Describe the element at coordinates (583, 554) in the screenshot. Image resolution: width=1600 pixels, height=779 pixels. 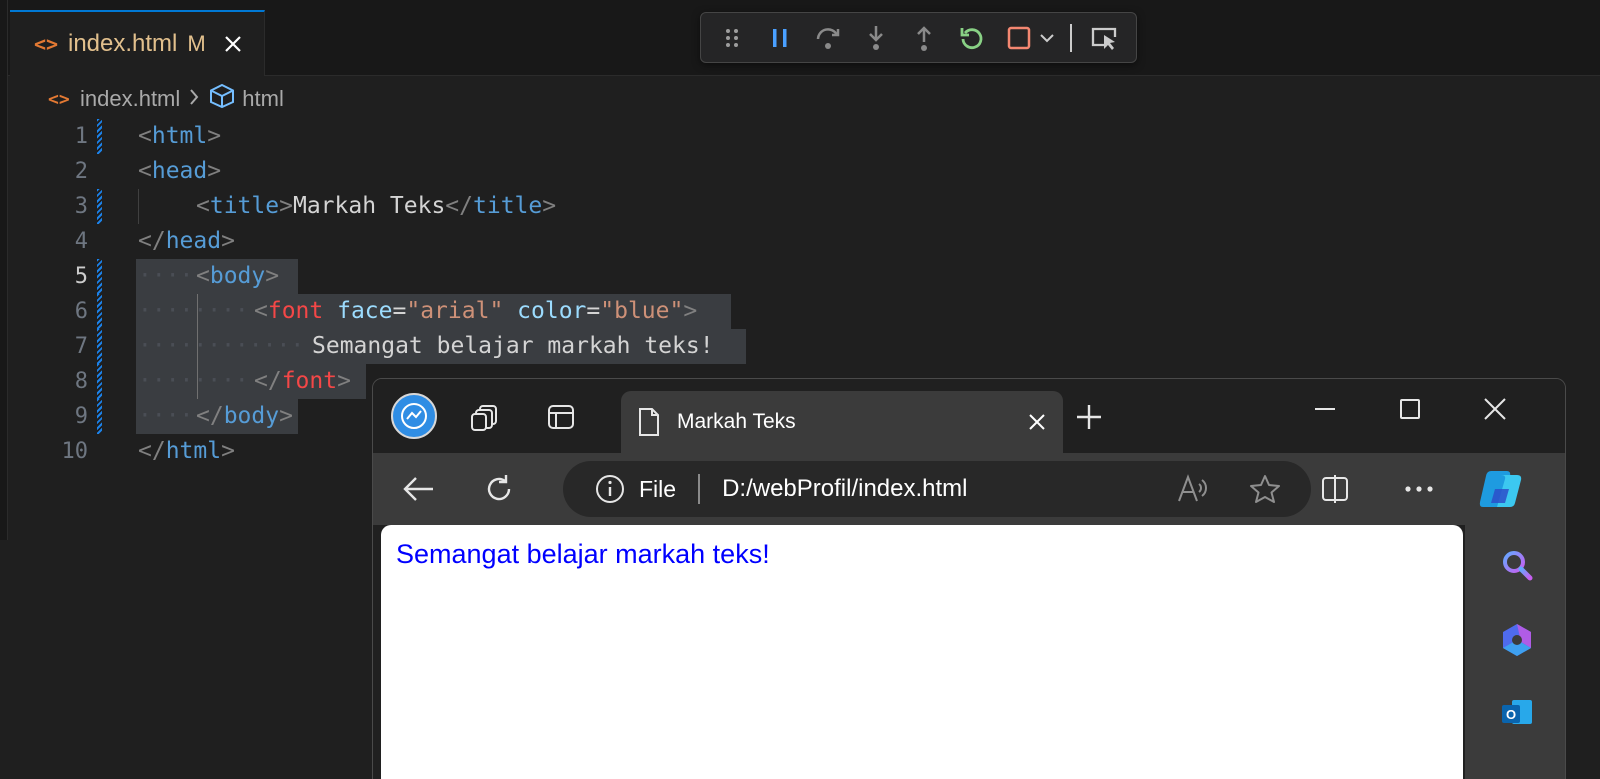
I see `page-content-text: Semangat belajar markah teks!` at that location.